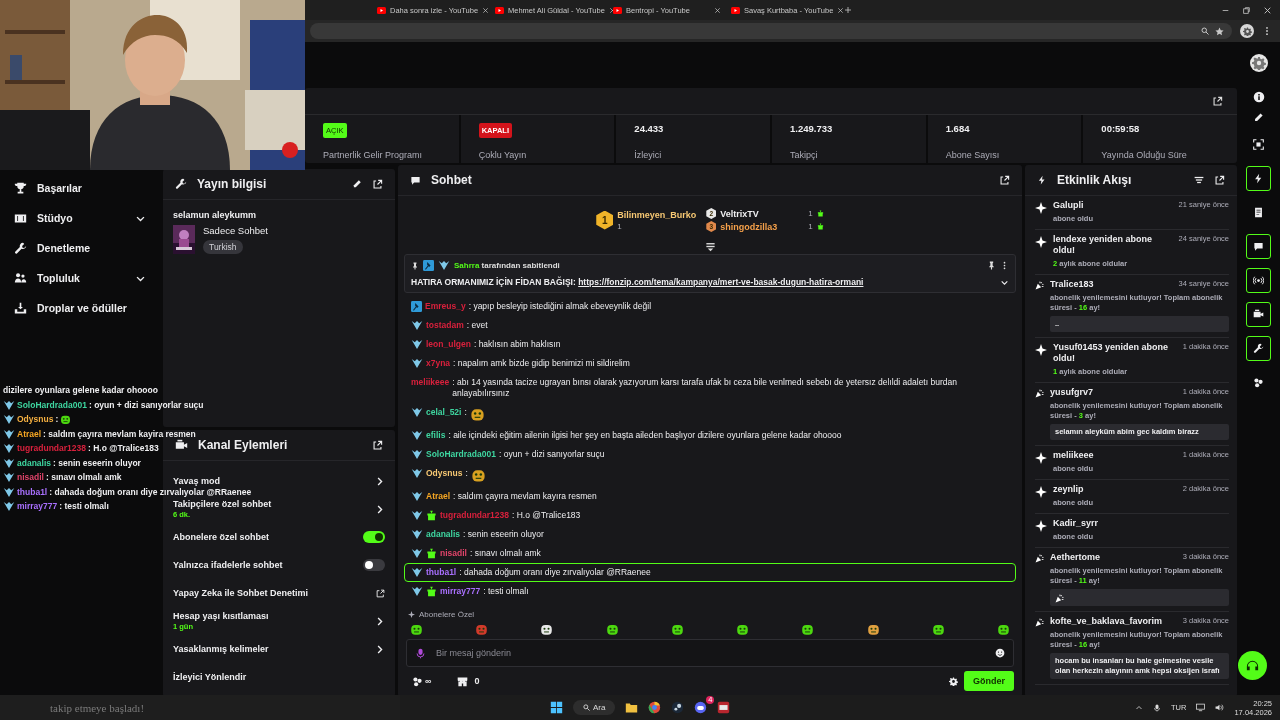  Describe the element at coordinates (279, 677) in the screenshot. I see `setting-label: İzleyici Yönlendir` at that location.